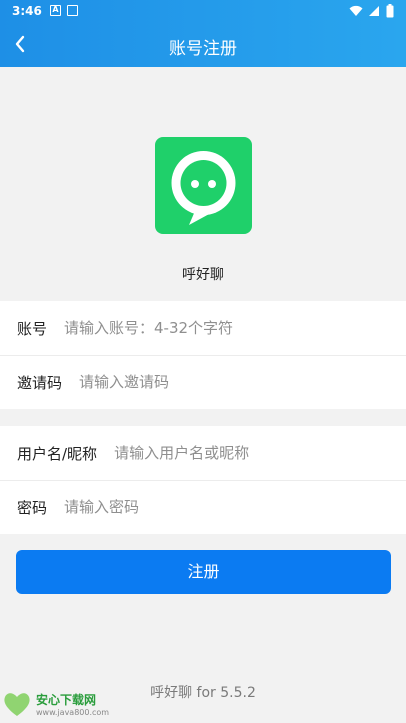 The width and height of the screenshot is (406, 723). What do you see at coordinates (356, 10) in the screenshot?
I see `wifi-icon` at bounding box center [356, 10].